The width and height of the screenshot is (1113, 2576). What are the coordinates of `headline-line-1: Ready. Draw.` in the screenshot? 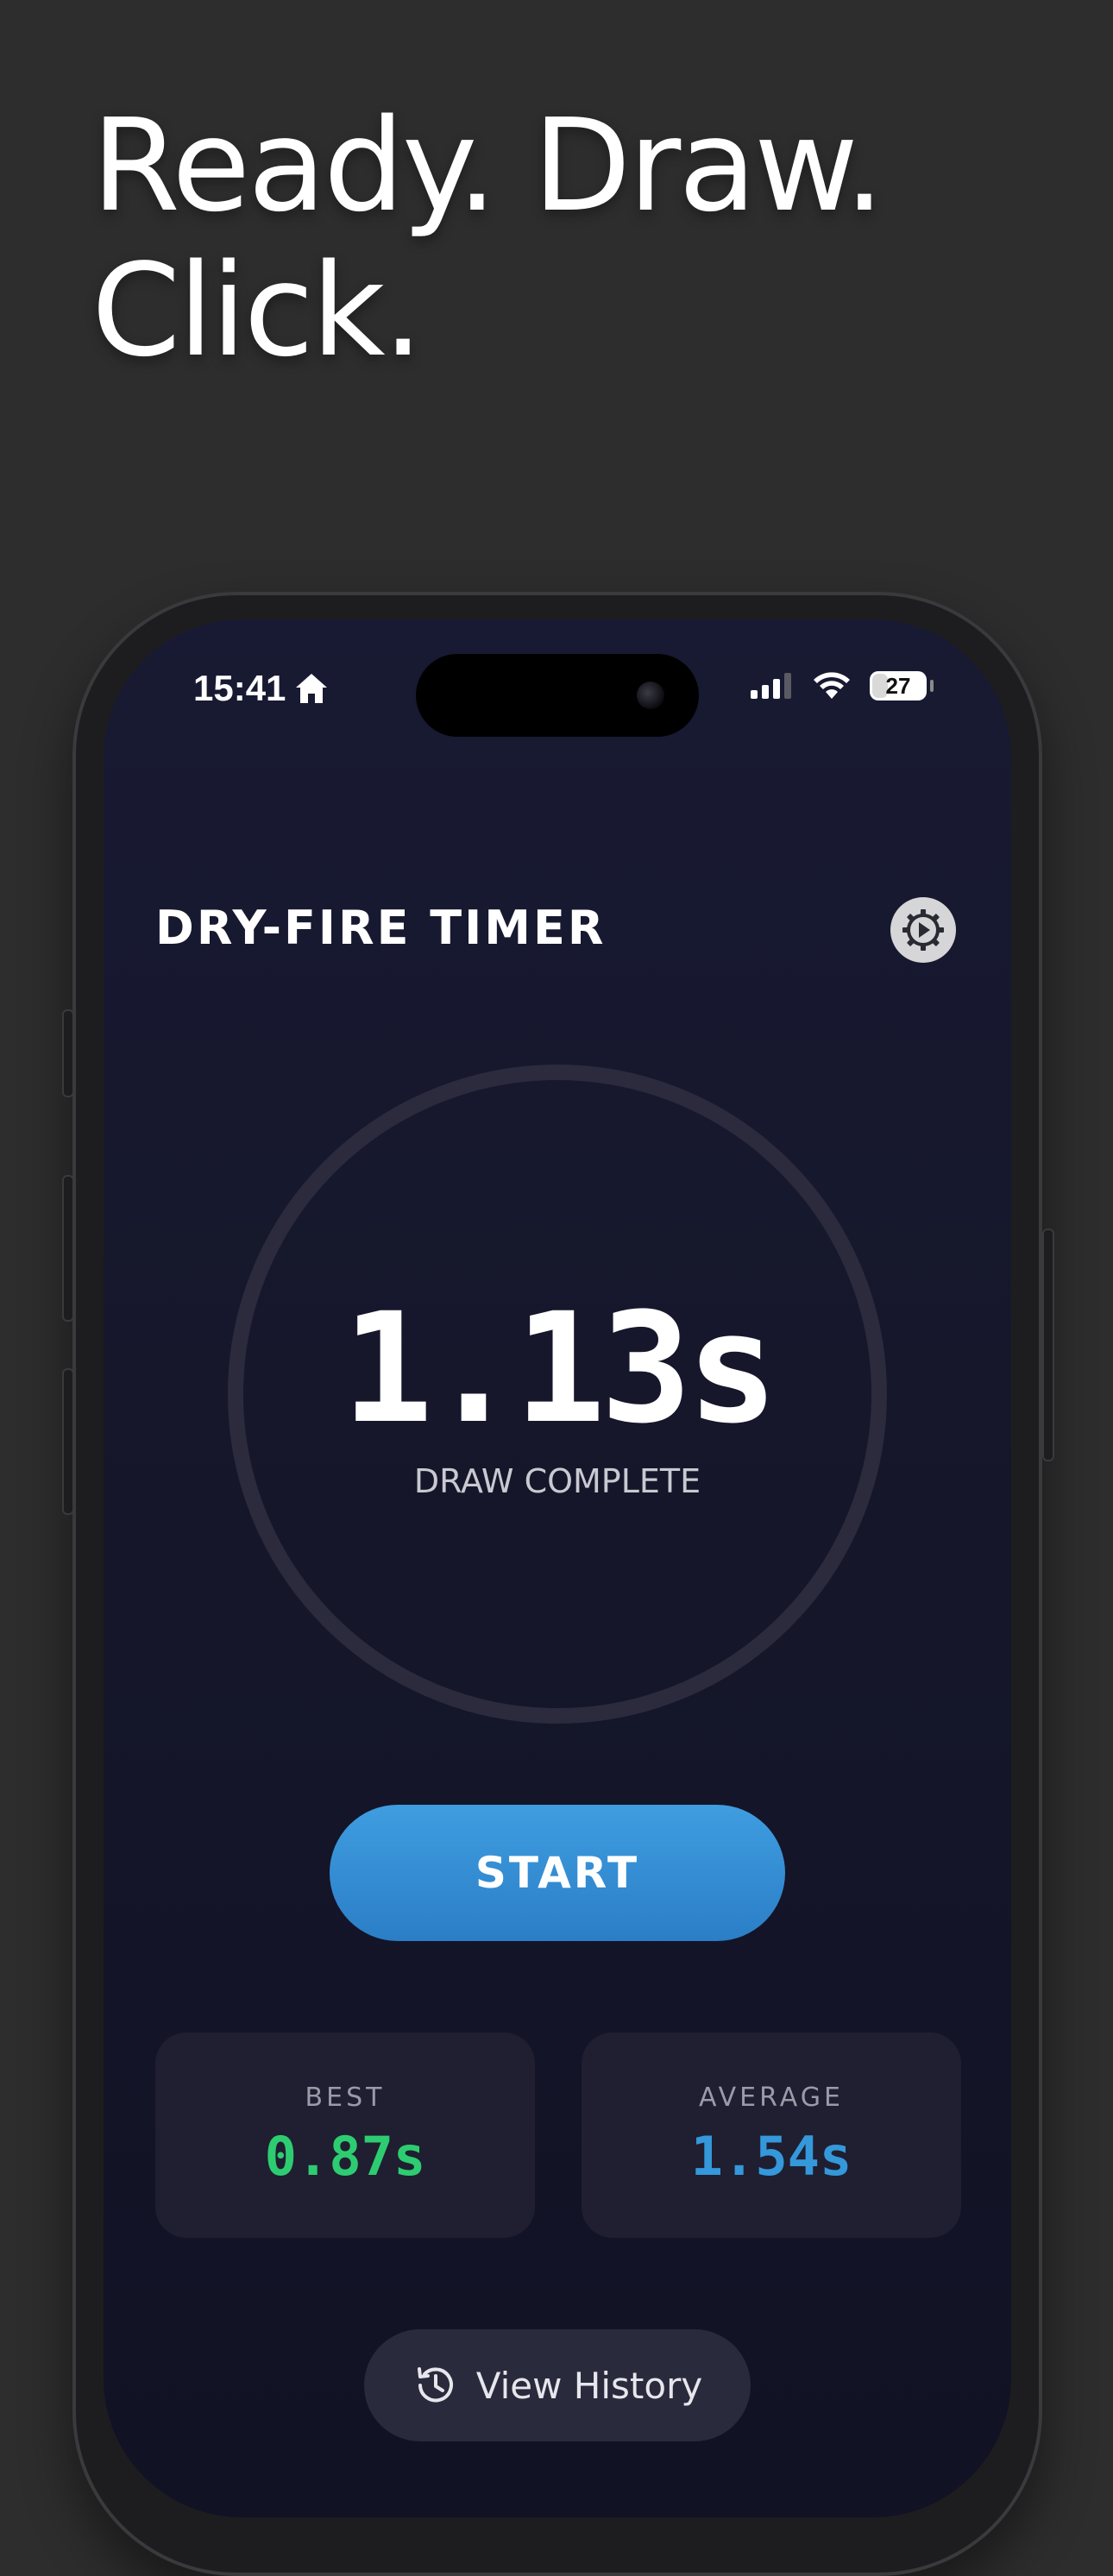 It's located at (487, 165).